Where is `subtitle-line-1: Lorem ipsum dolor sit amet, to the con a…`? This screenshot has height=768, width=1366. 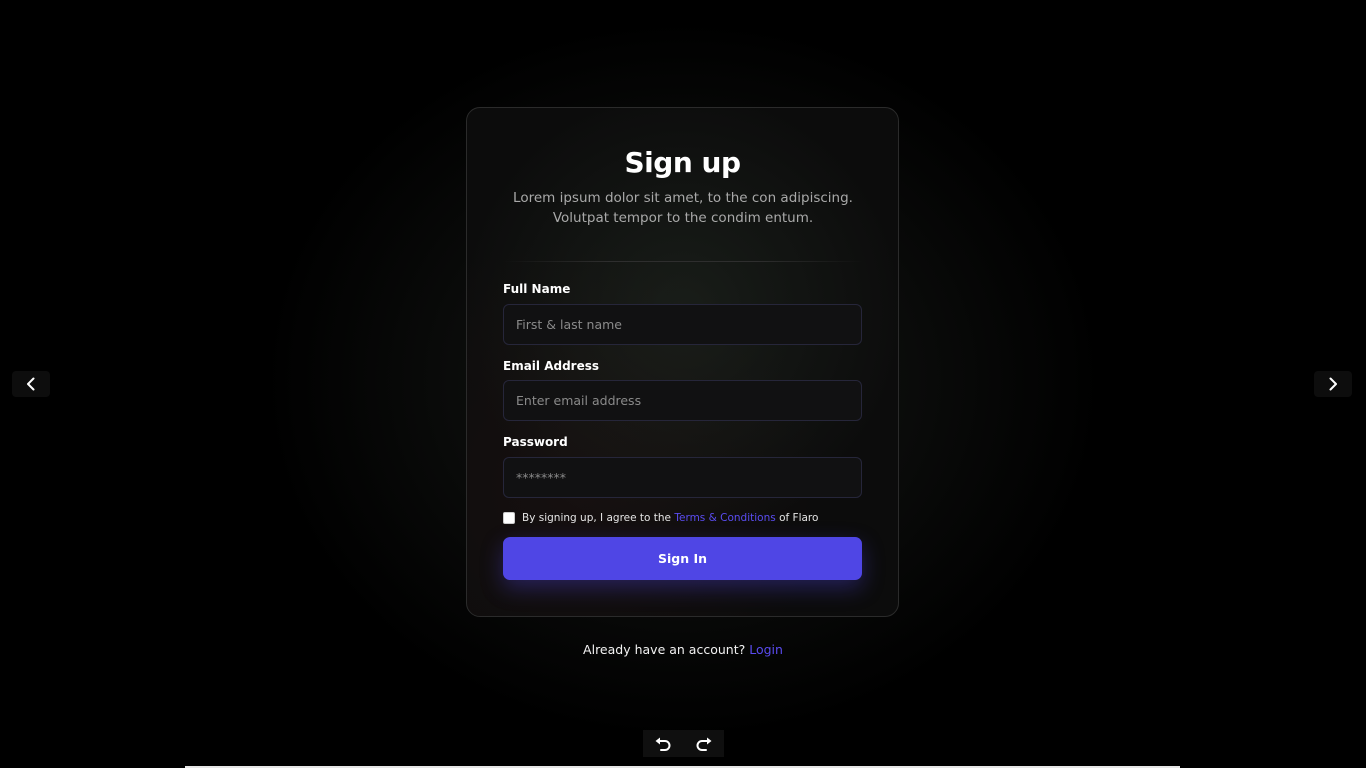 subtitle-line-1: Lorem ipsum dolor sit amet, to the con a… is located at coordinates (683, 198).